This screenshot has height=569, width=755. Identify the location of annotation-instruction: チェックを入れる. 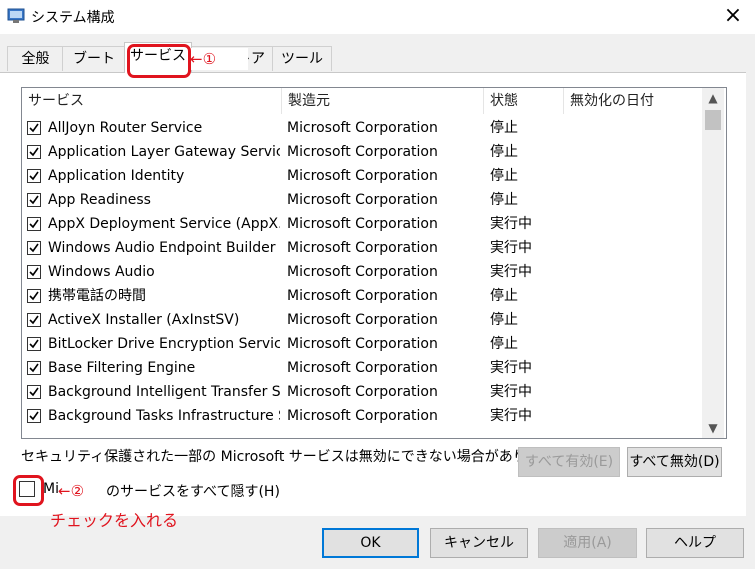
(114, 520).